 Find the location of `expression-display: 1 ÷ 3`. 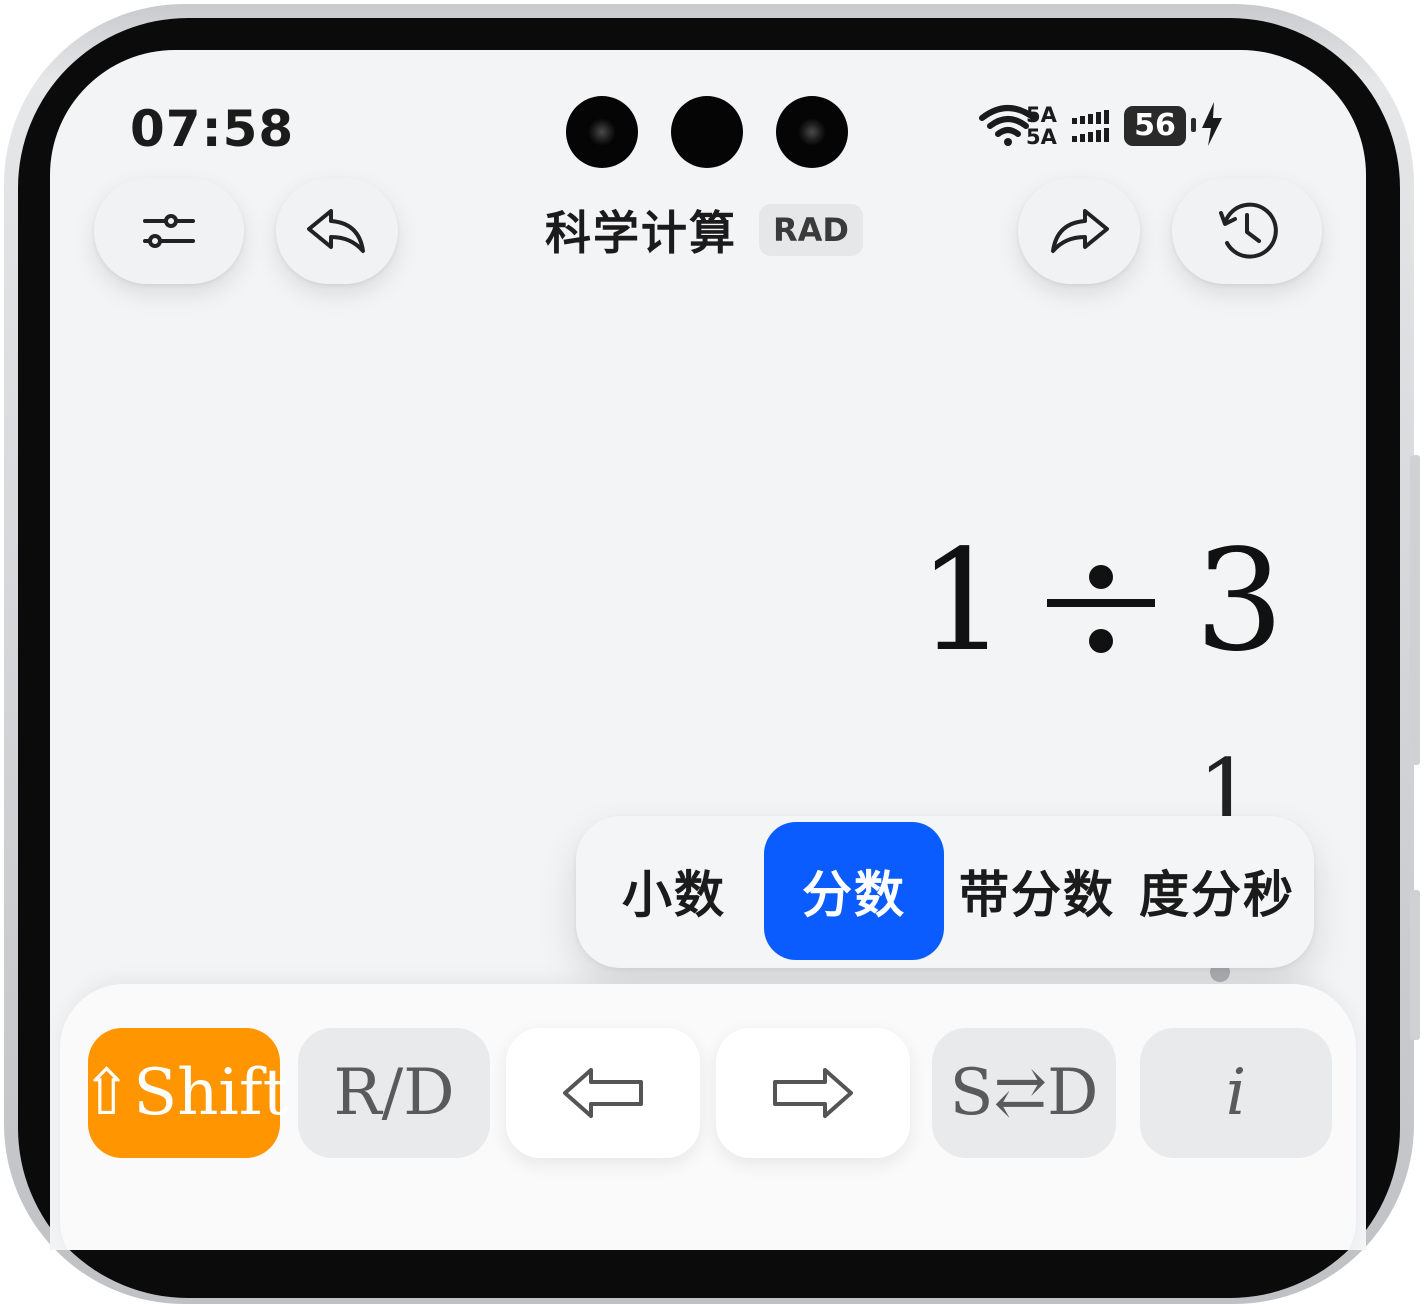

expression-display: 1 ÷ 3 is located at coordinates (1101, 601).